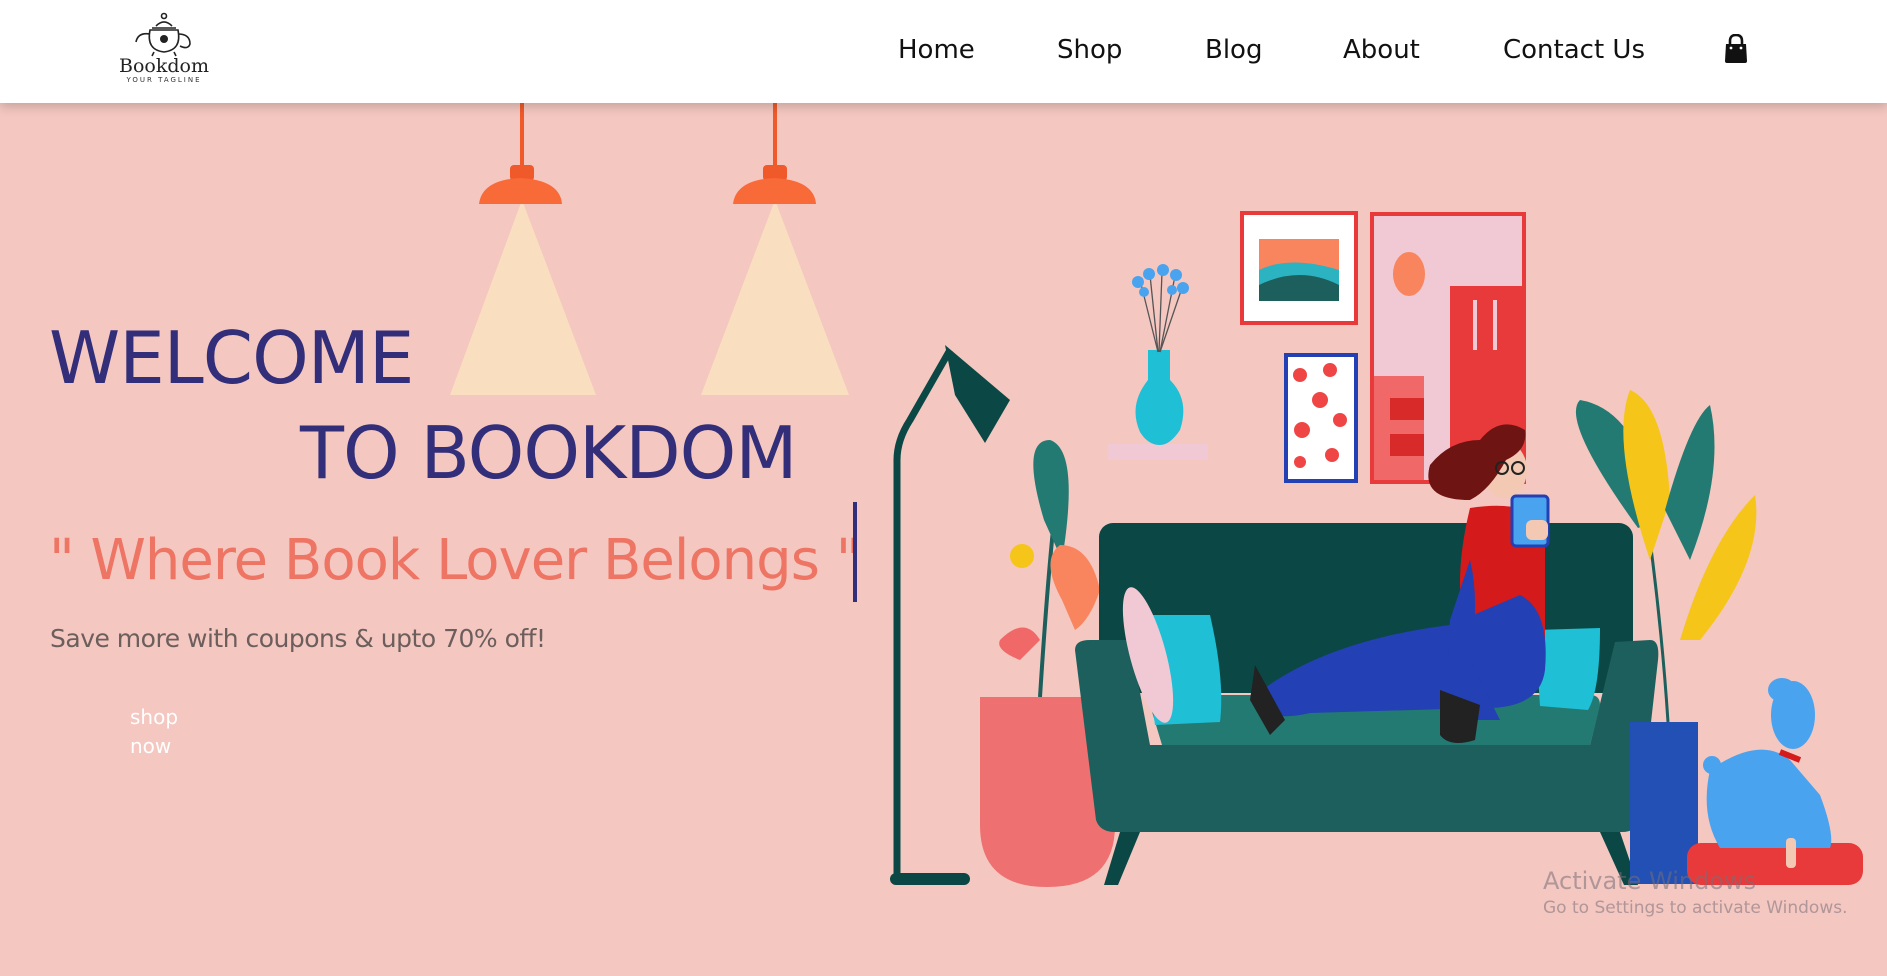 The height and width of the screenshot is (976, 1887). I want to click on activate-windows-subtitle: Go to Settings to activate Windows., so click(1695, 908).